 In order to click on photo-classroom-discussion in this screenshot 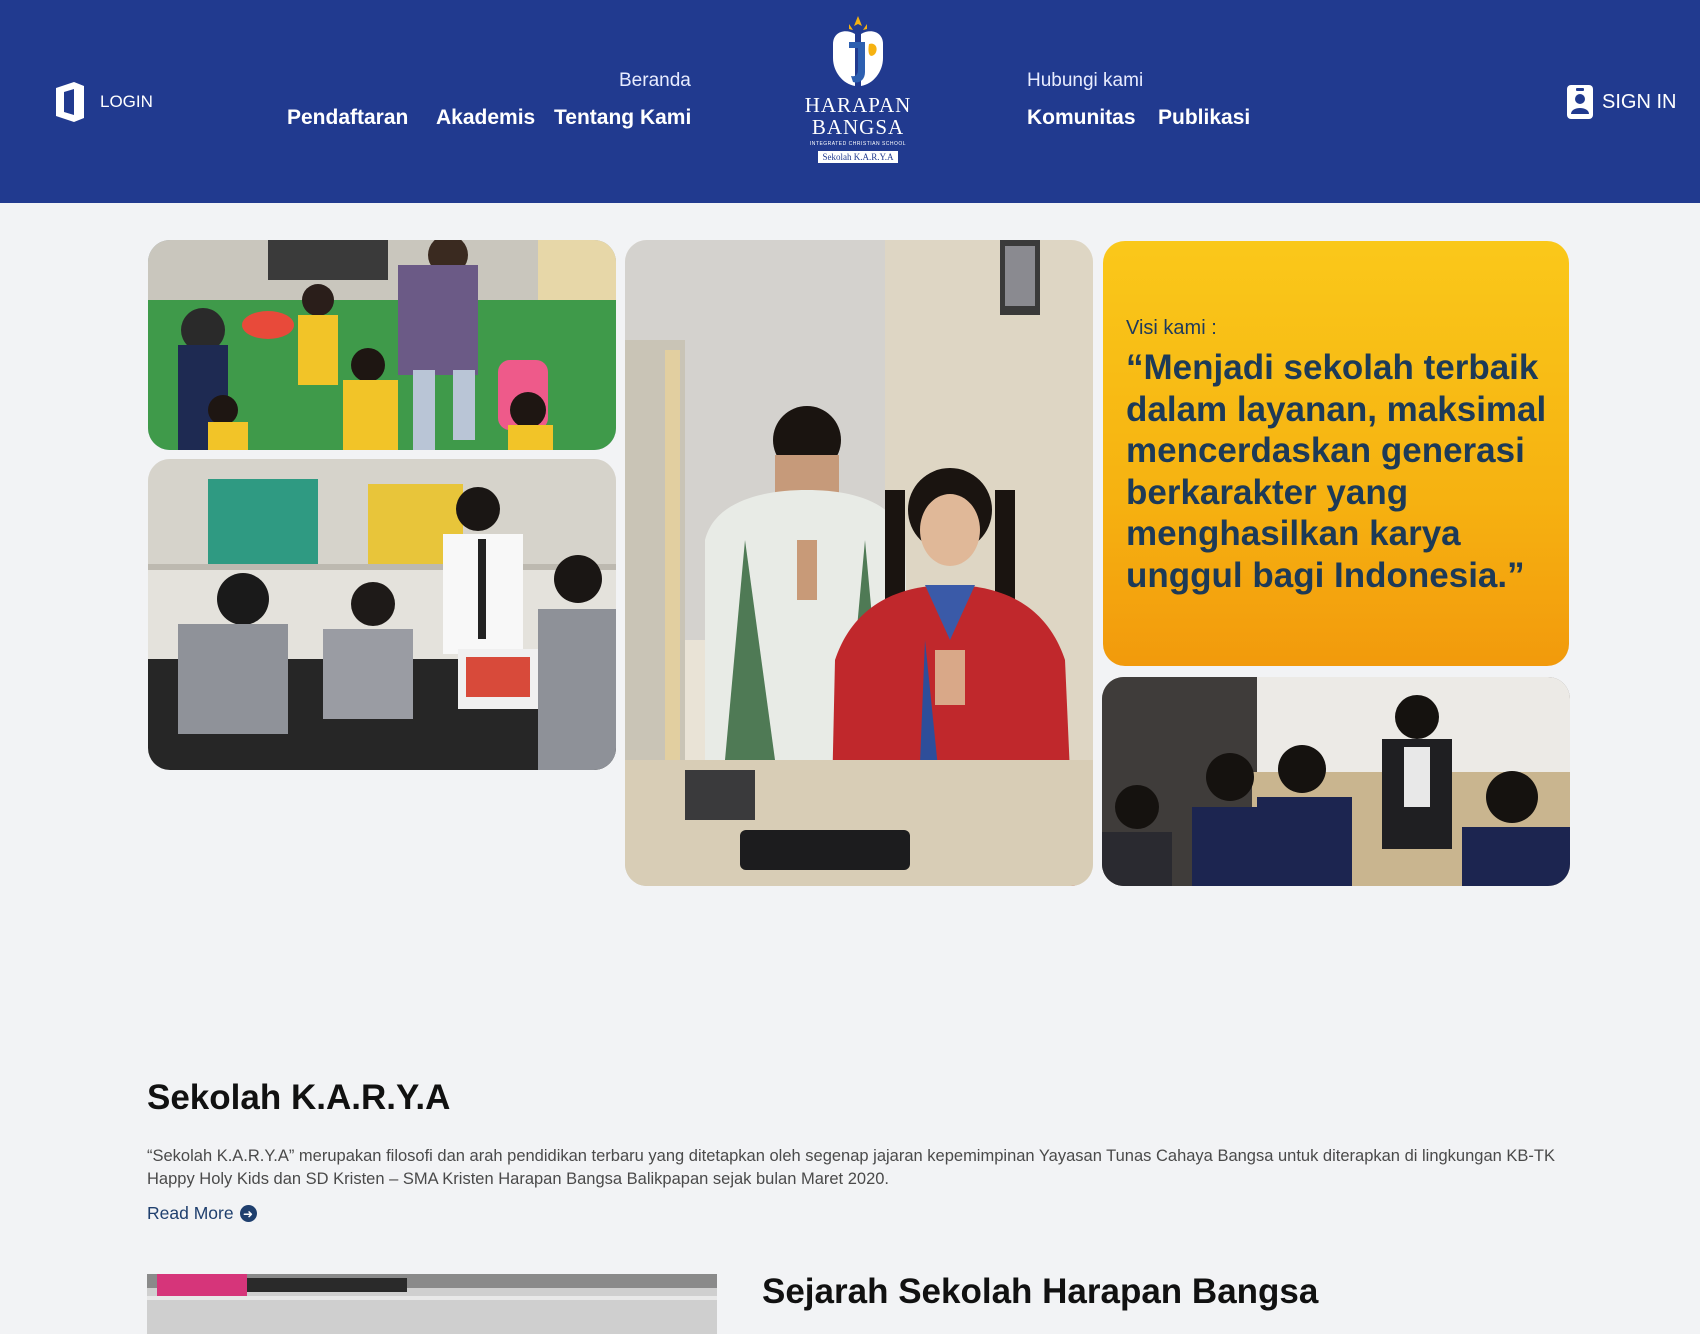, I will do `click(1336, 781)`.